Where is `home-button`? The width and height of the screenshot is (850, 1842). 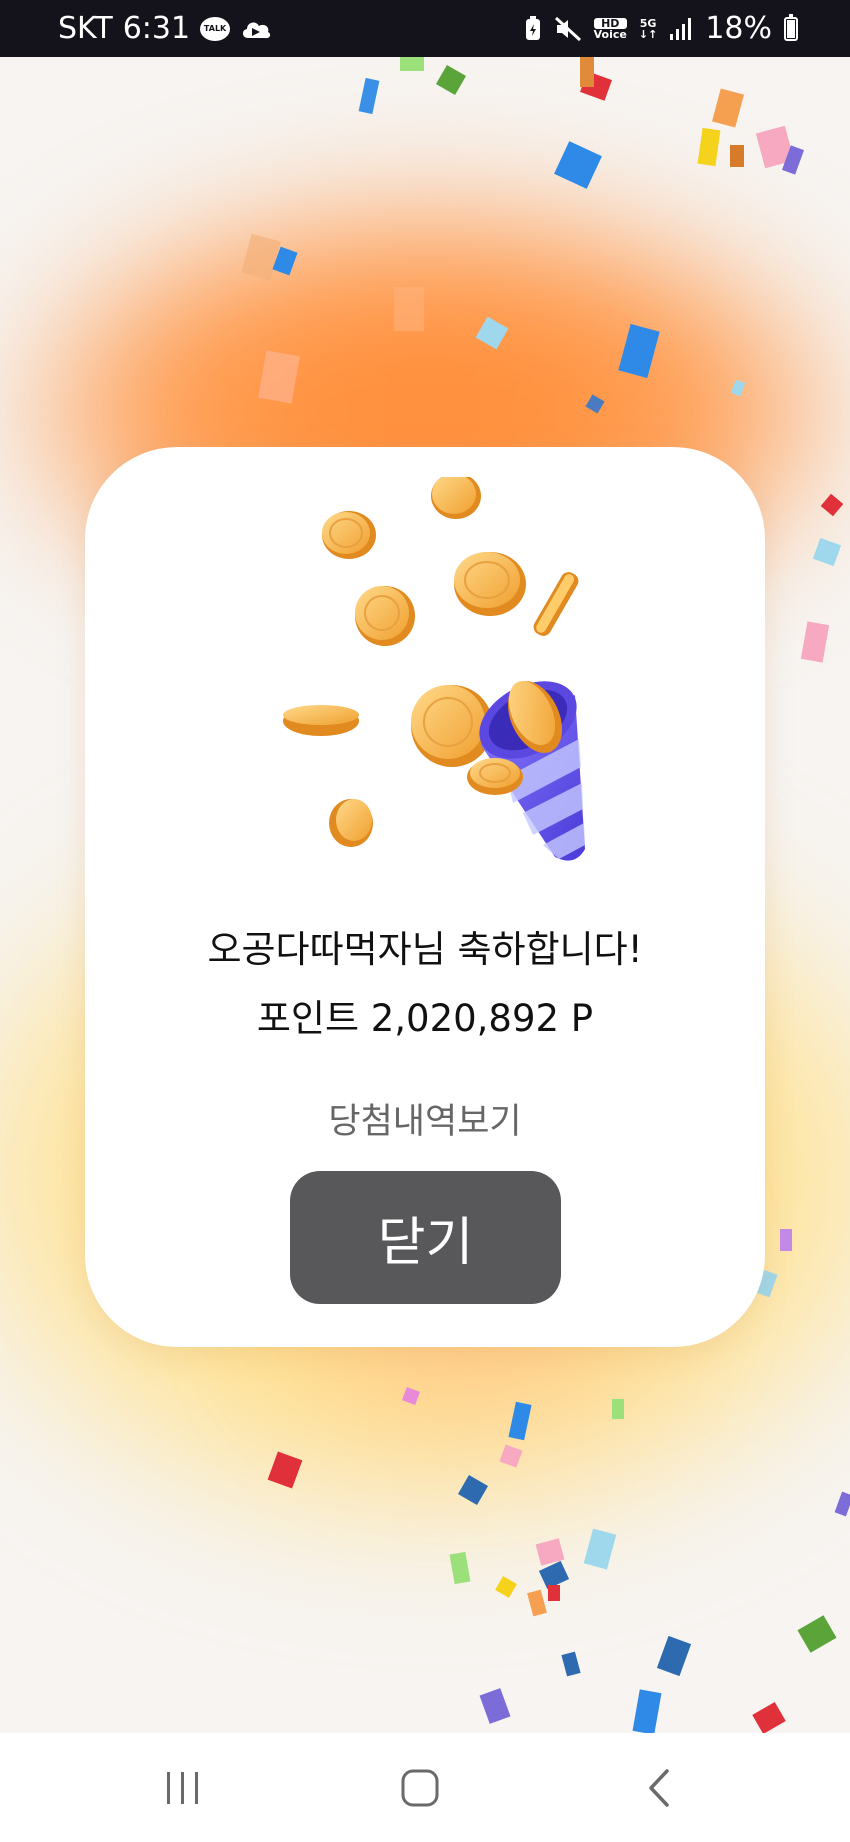 home-button is located at coordinates (420, 1787).